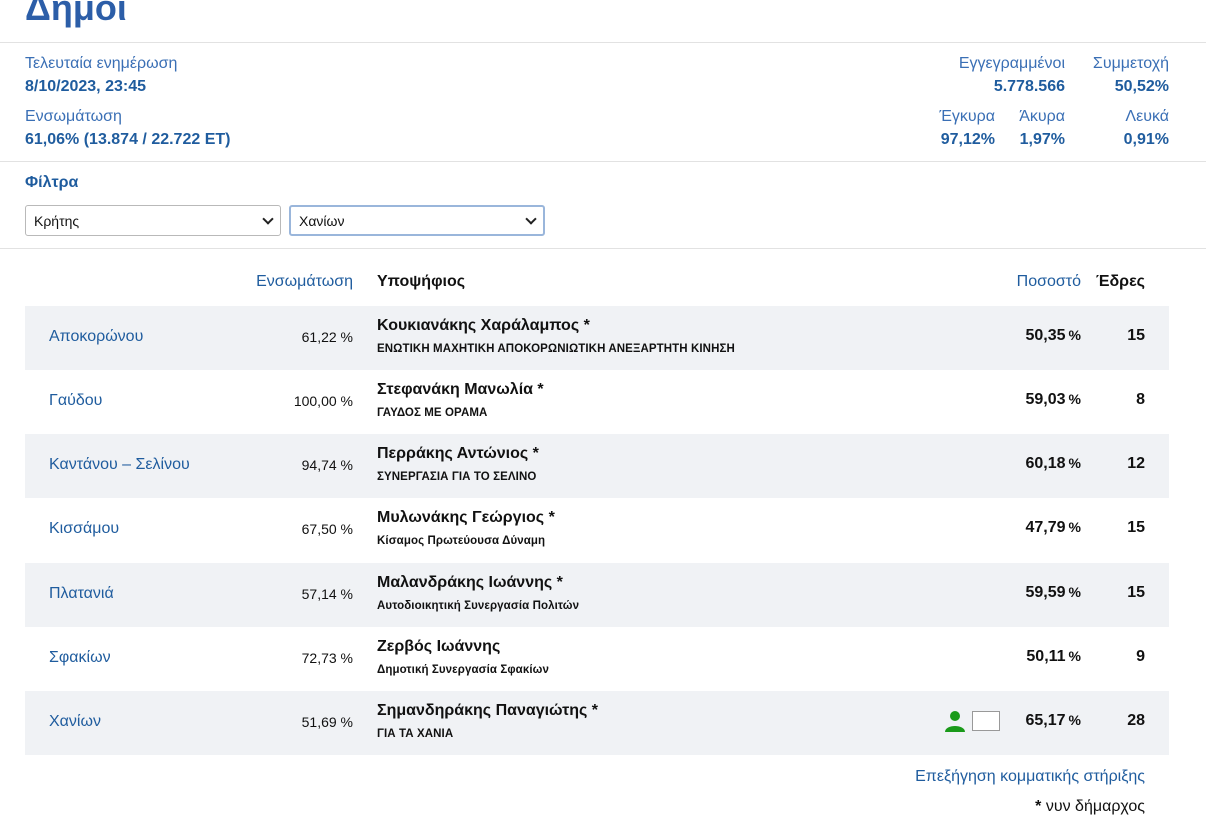 The height and width of the screenshot is (824, 1206). I want to click on seats-cell: 9, so click(1140, 656).